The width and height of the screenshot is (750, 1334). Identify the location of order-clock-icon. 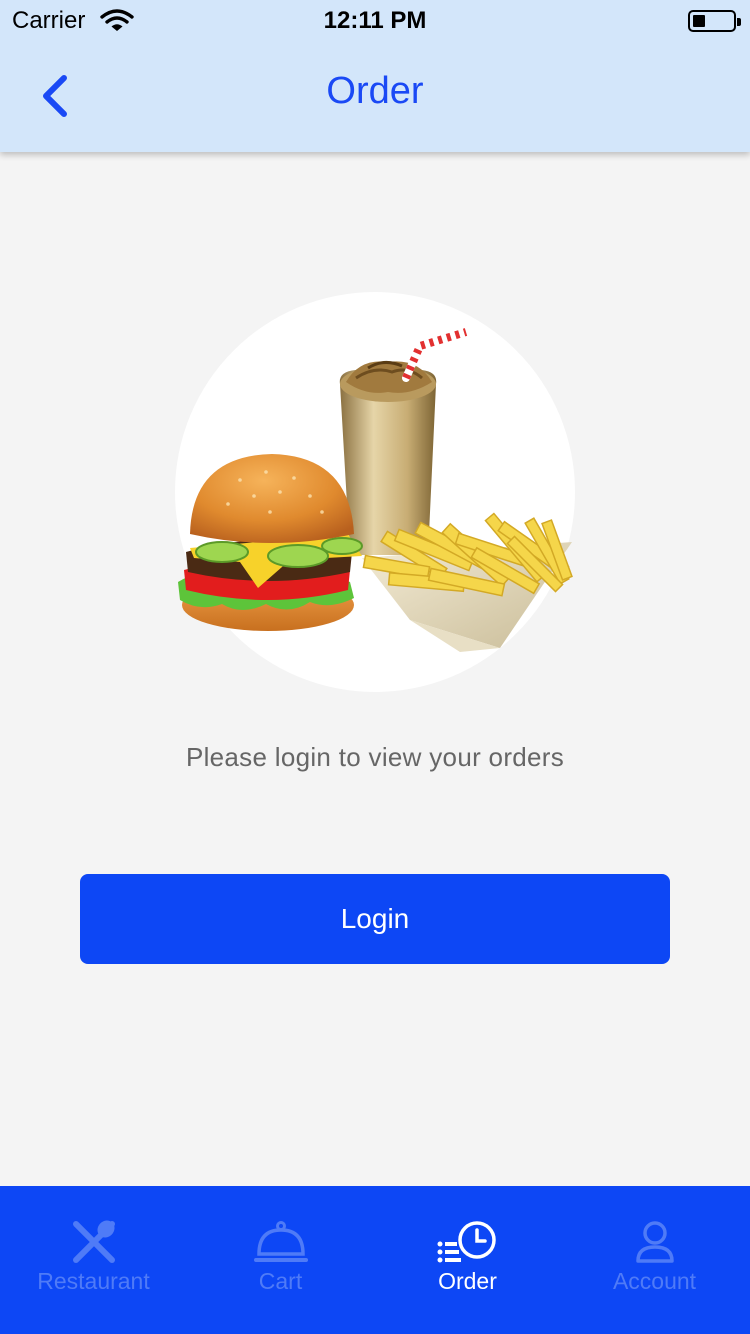
(466, 1242).